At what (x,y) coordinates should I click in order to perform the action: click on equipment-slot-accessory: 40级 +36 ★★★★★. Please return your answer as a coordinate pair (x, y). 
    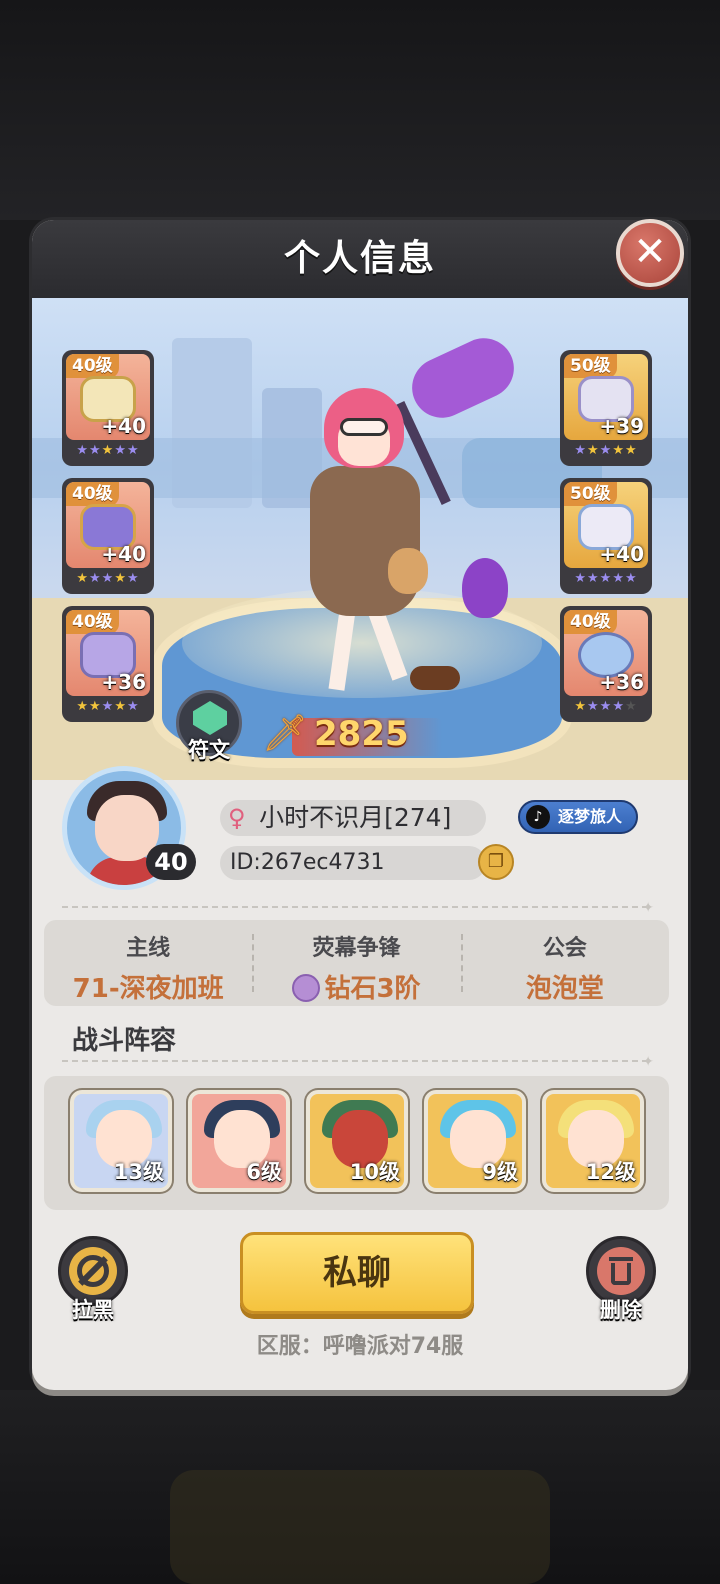
    Looking at the image, I should click on (606, 664).